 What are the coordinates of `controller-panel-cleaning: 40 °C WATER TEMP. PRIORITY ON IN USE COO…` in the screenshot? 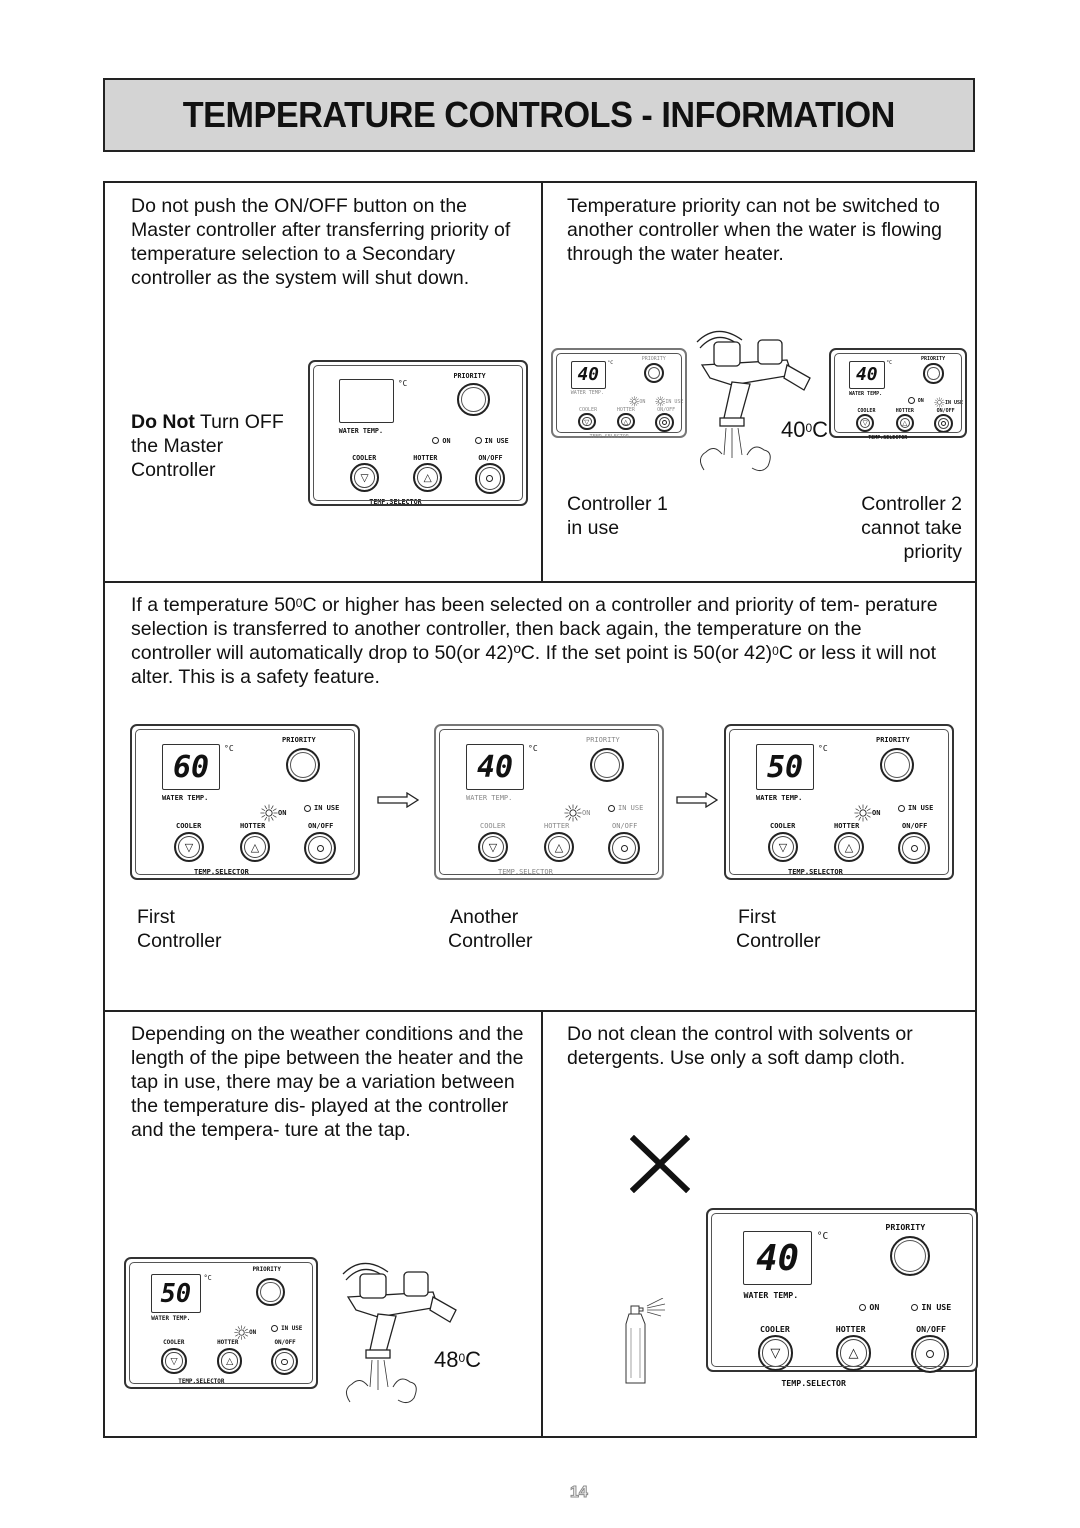 It's located at (842, 1298).